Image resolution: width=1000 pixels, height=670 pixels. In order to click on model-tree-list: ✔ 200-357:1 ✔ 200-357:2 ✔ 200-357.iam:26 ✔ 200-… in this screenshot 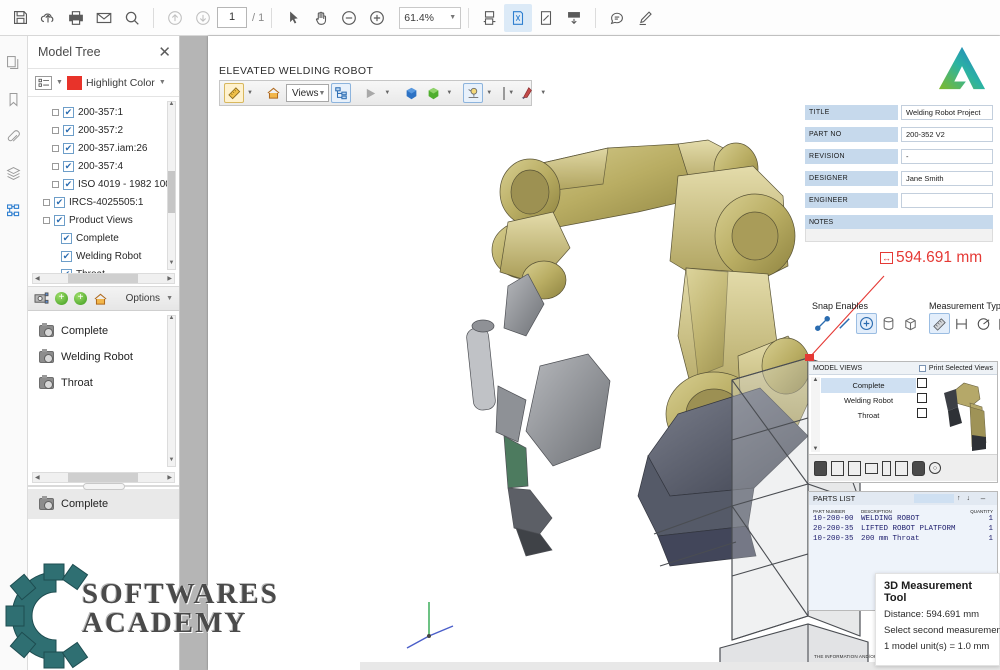, I will do `click(103, 192)`.